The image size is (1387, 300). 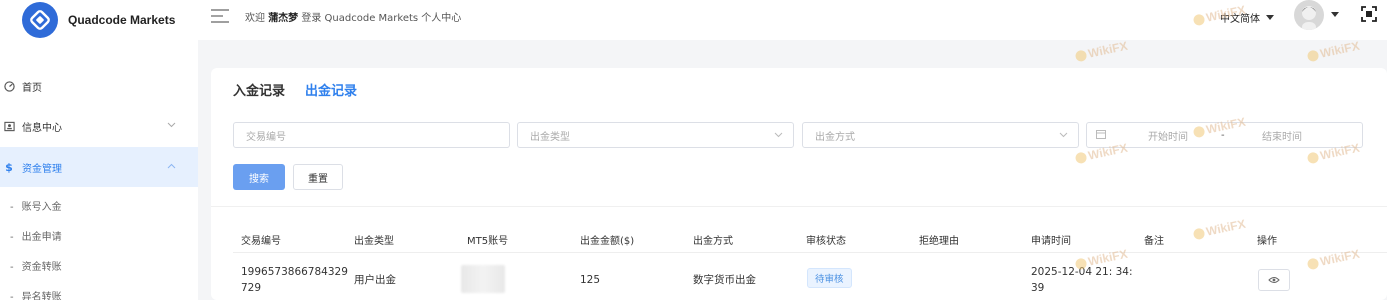 I want to click on caret-down-icon, so click(x=1270, y=17).